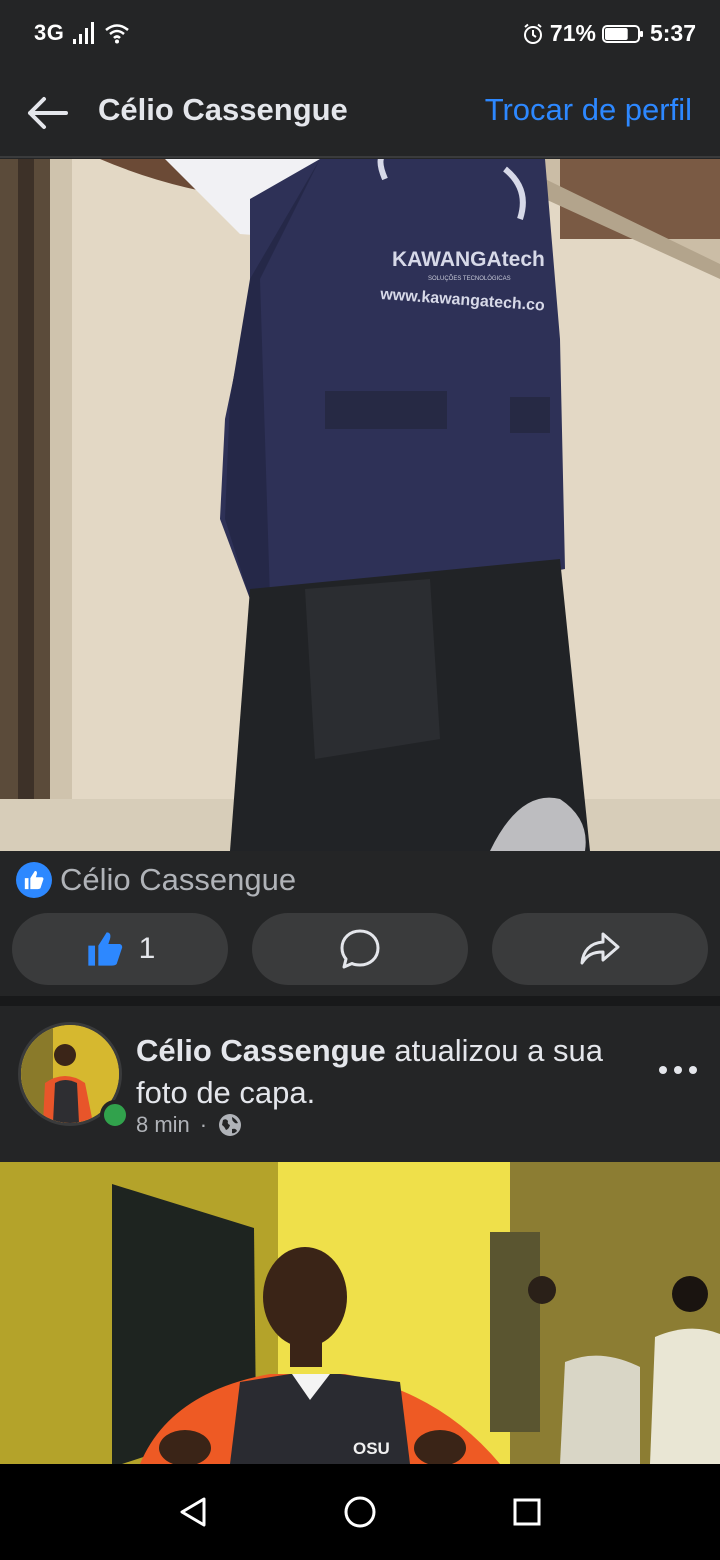  I want to click on system-nav-bar, so click(360, 1512).